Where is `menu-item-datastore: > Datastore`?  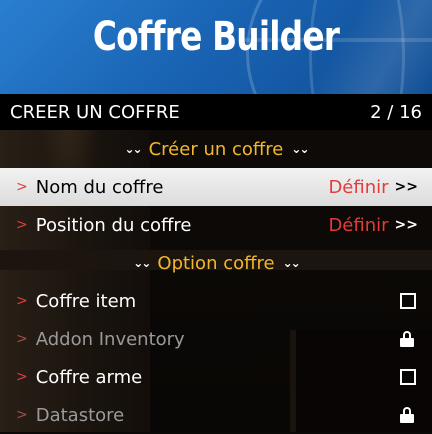
menu-item-datastore: > Datastore is located at coordinates (216, 415).